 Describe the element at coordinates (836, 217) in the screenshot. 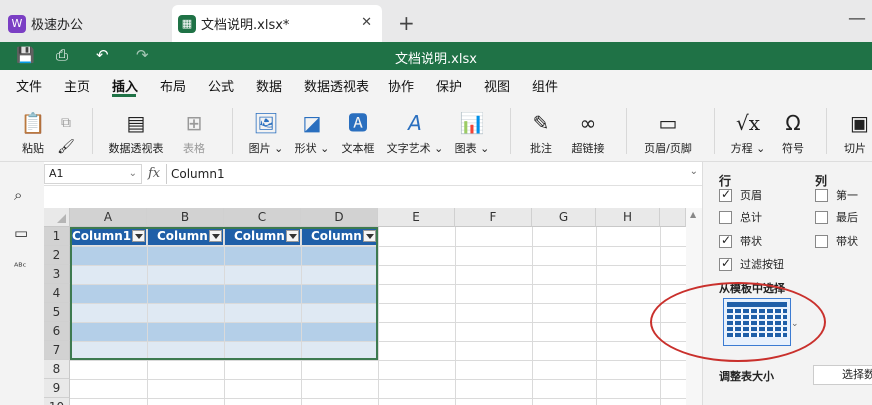

I see `option-last-column: 最后` at that location.